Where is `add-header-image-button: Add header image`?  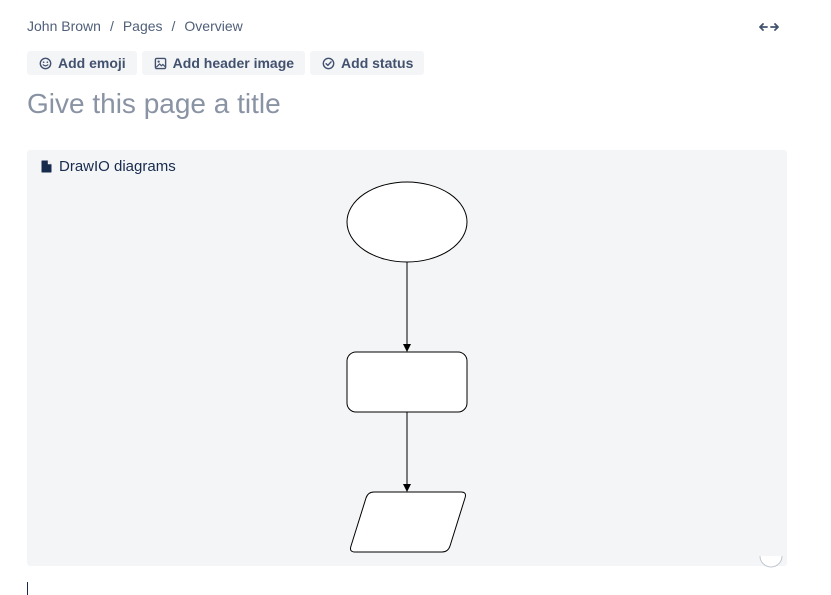 add-header-image-button: Add header image is located at coordinates (223, 63).